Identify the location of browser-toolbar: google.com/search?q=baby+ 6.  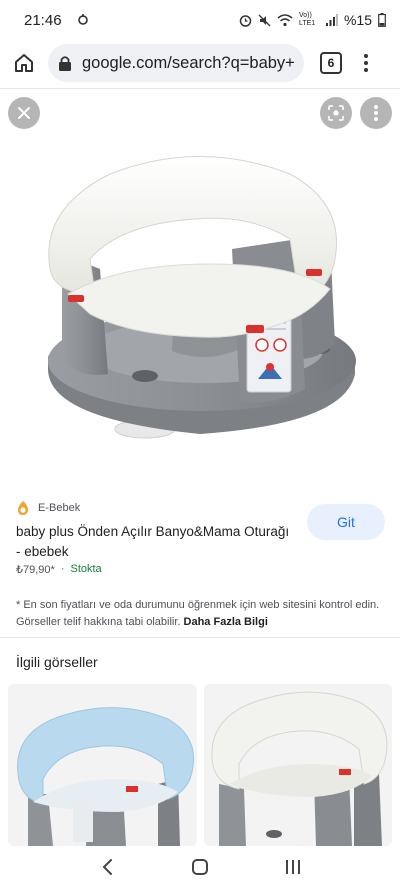
(200, 63).